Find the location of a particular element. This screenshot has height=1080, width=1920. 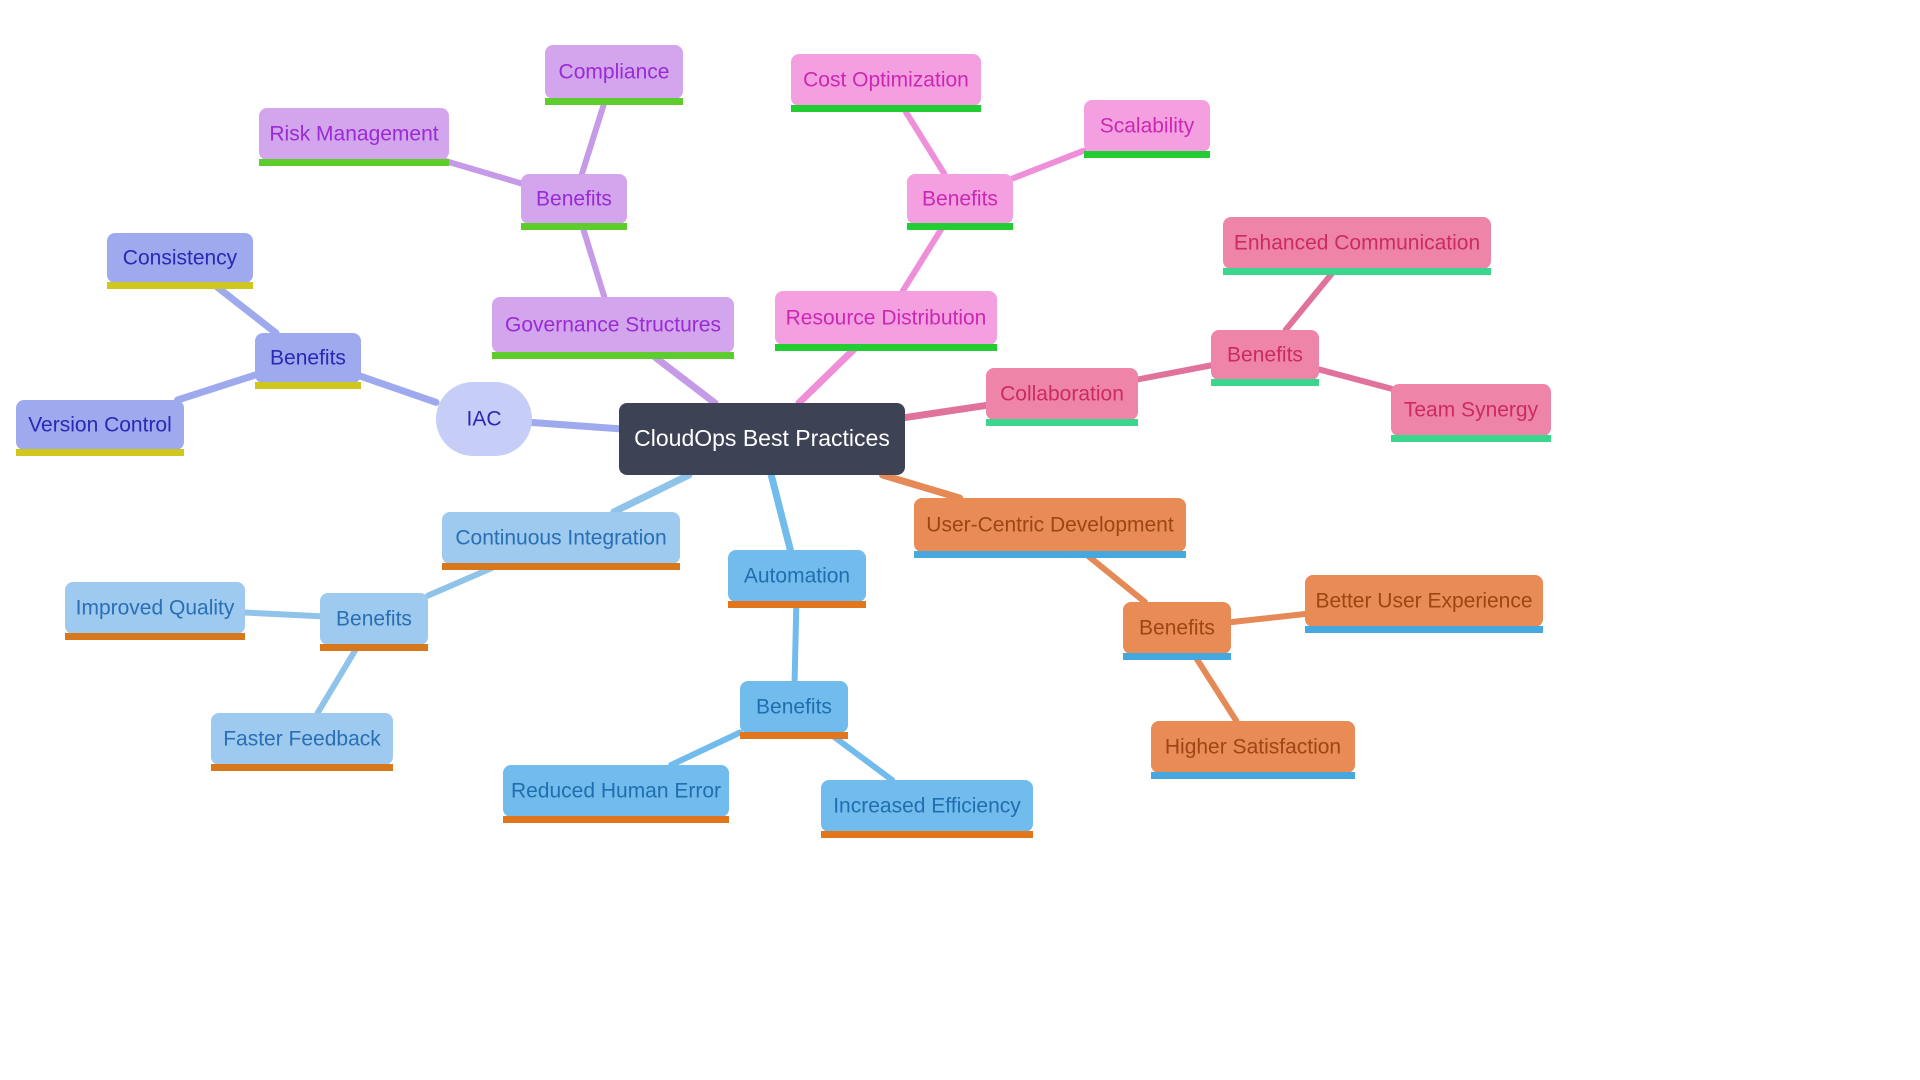

mind-map-node-res-benefits: Benefits is located at coordinates (960, 202).